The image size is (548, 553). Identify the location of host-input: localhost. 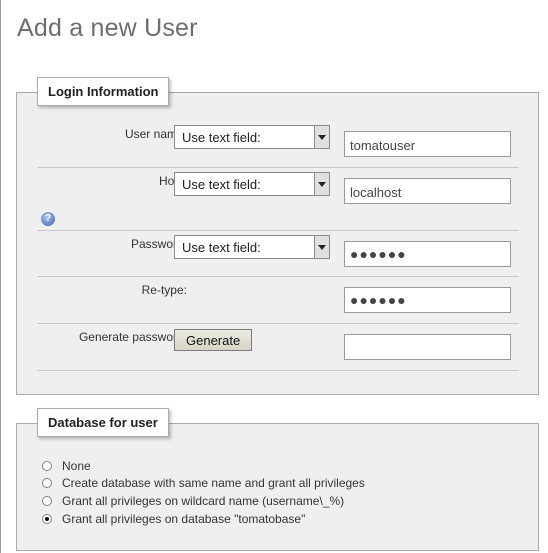
(427, 191).